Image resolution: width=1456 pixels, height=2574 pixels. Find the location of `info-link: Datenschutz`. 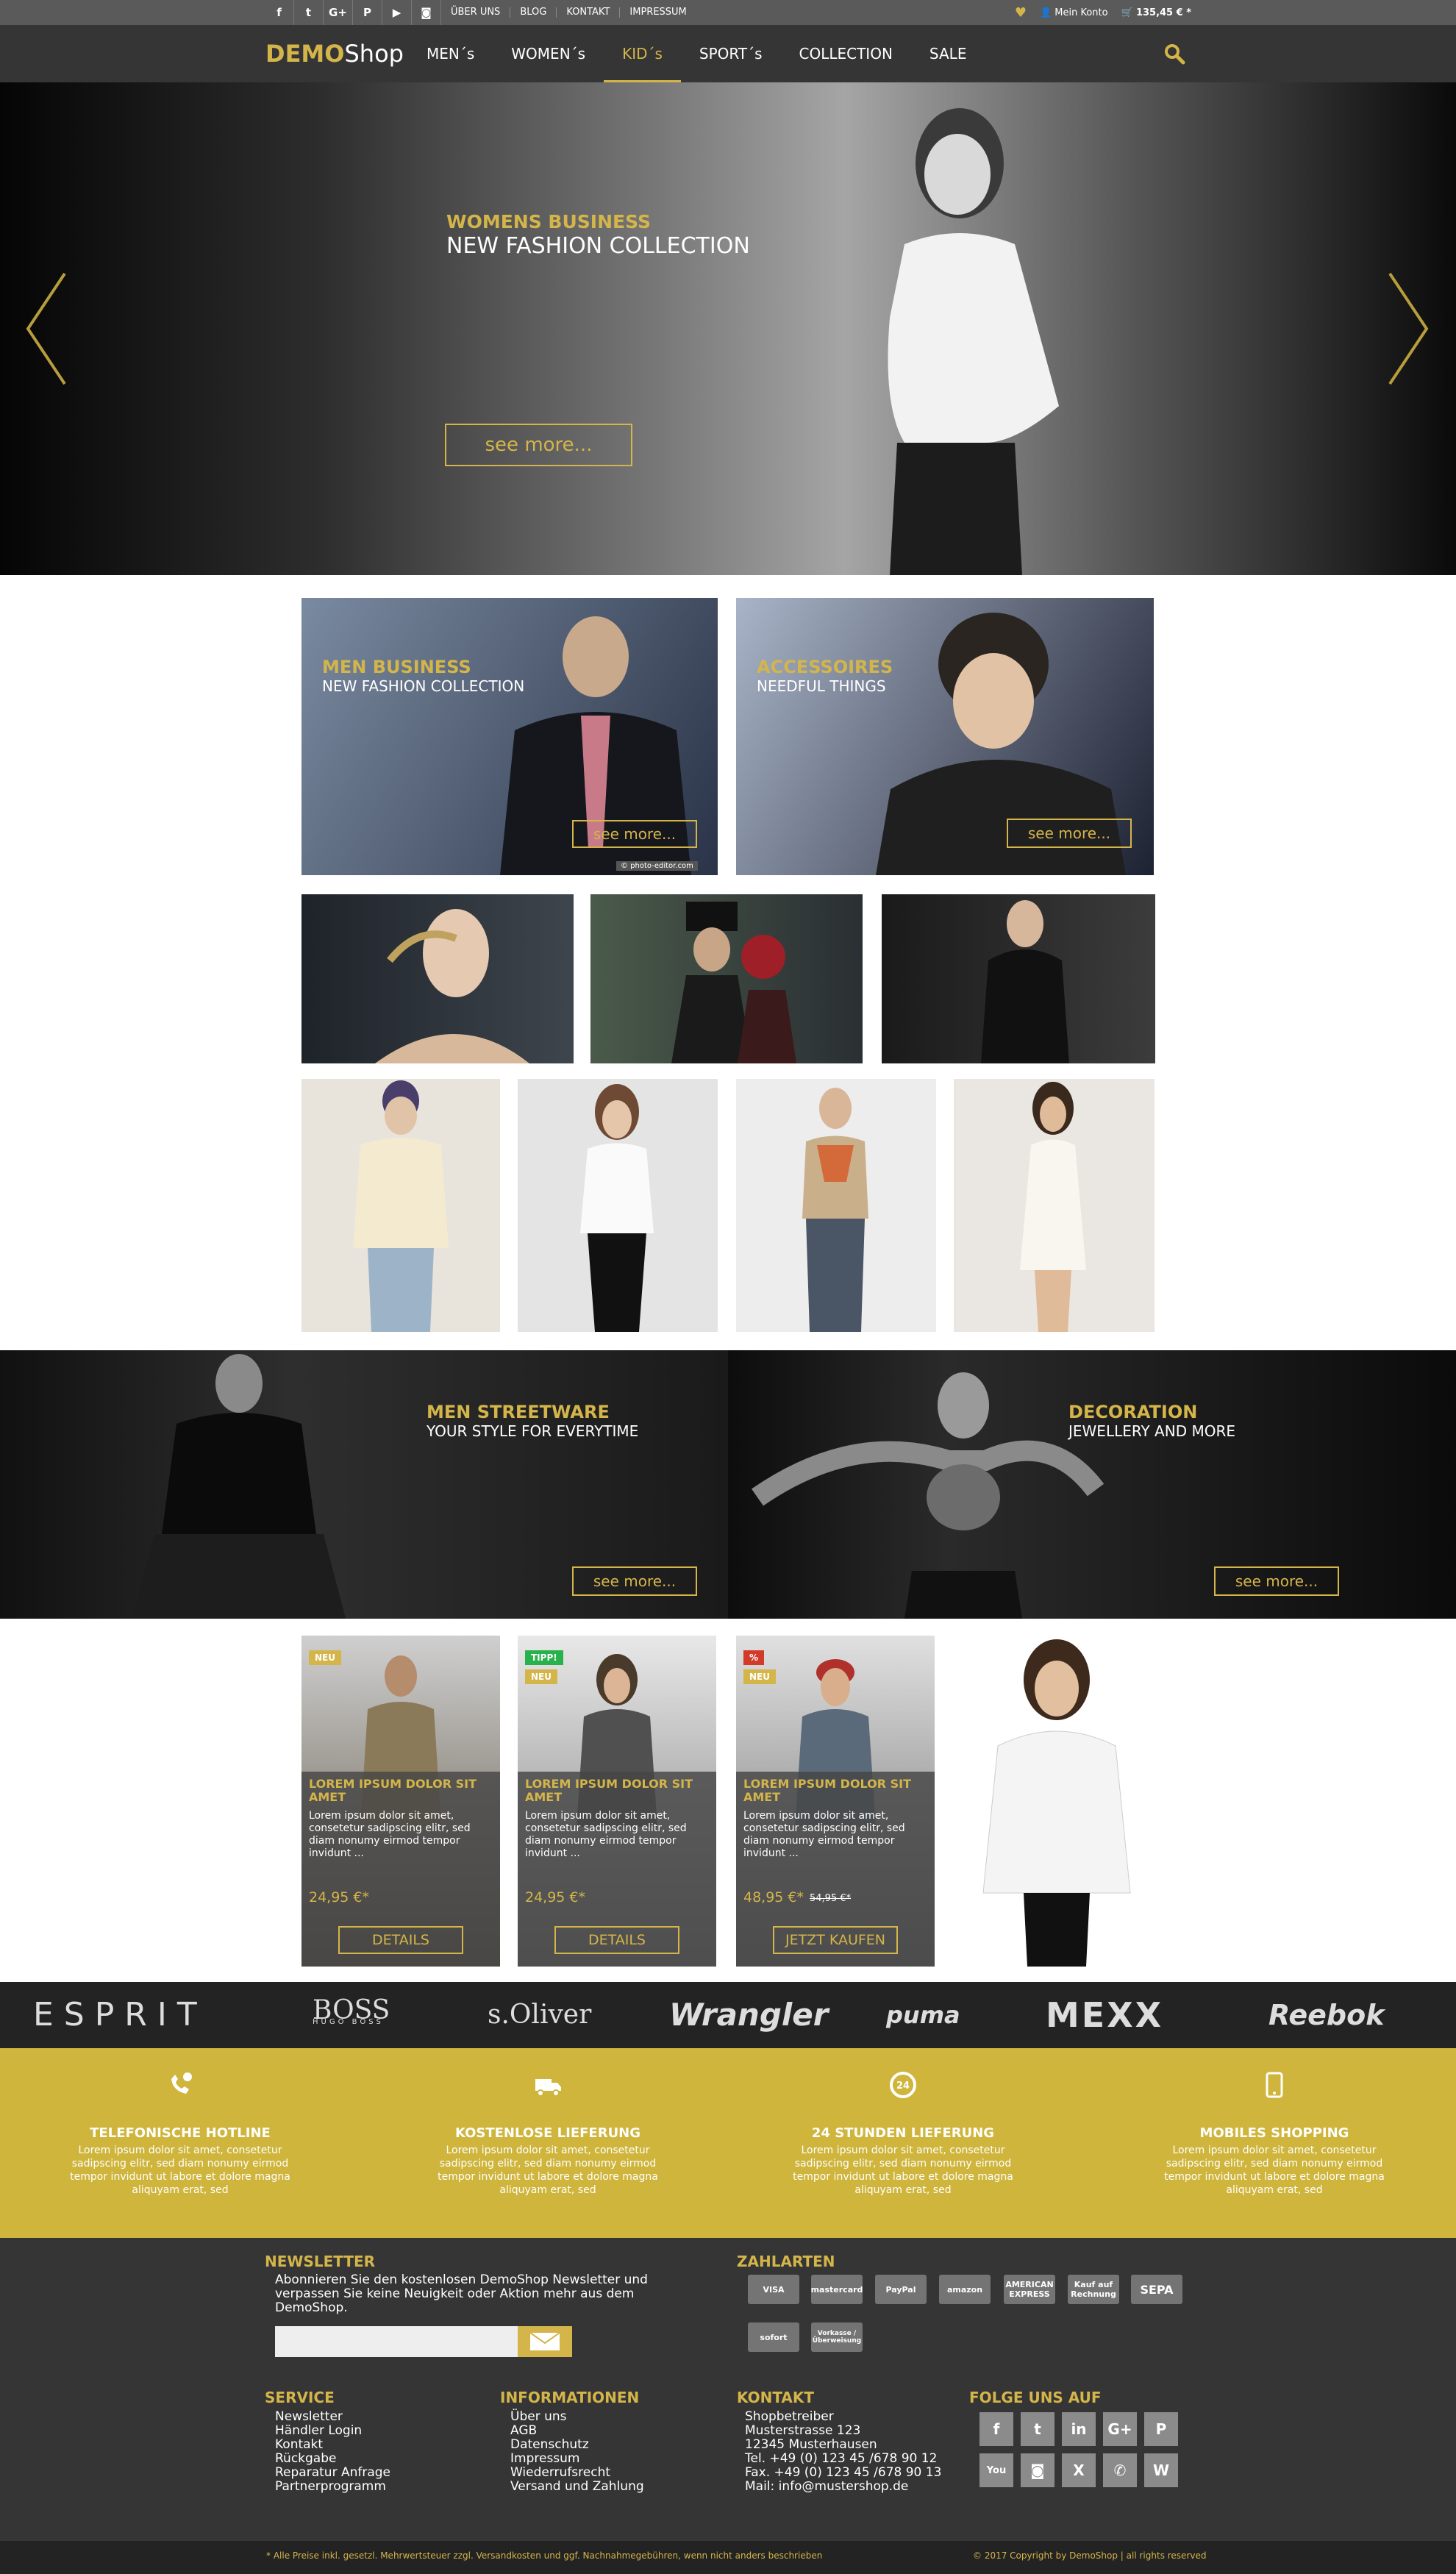

info-link: Datenschutz is located at coordinates (577, 2445).